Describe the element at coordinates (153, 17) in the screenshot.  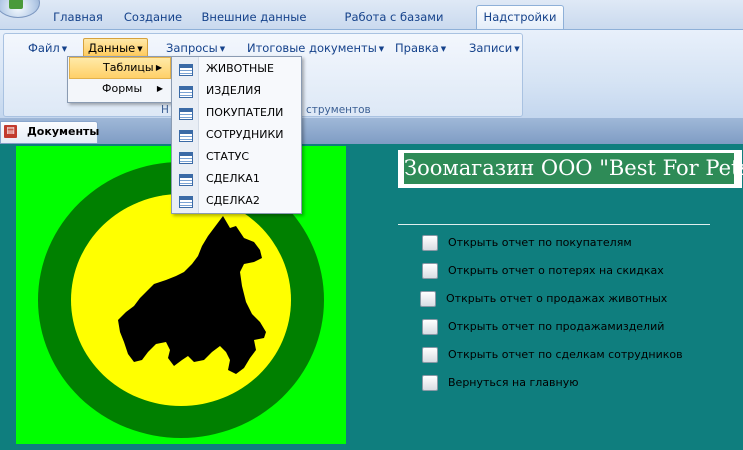
I see `tab-create: Создание` at that location.